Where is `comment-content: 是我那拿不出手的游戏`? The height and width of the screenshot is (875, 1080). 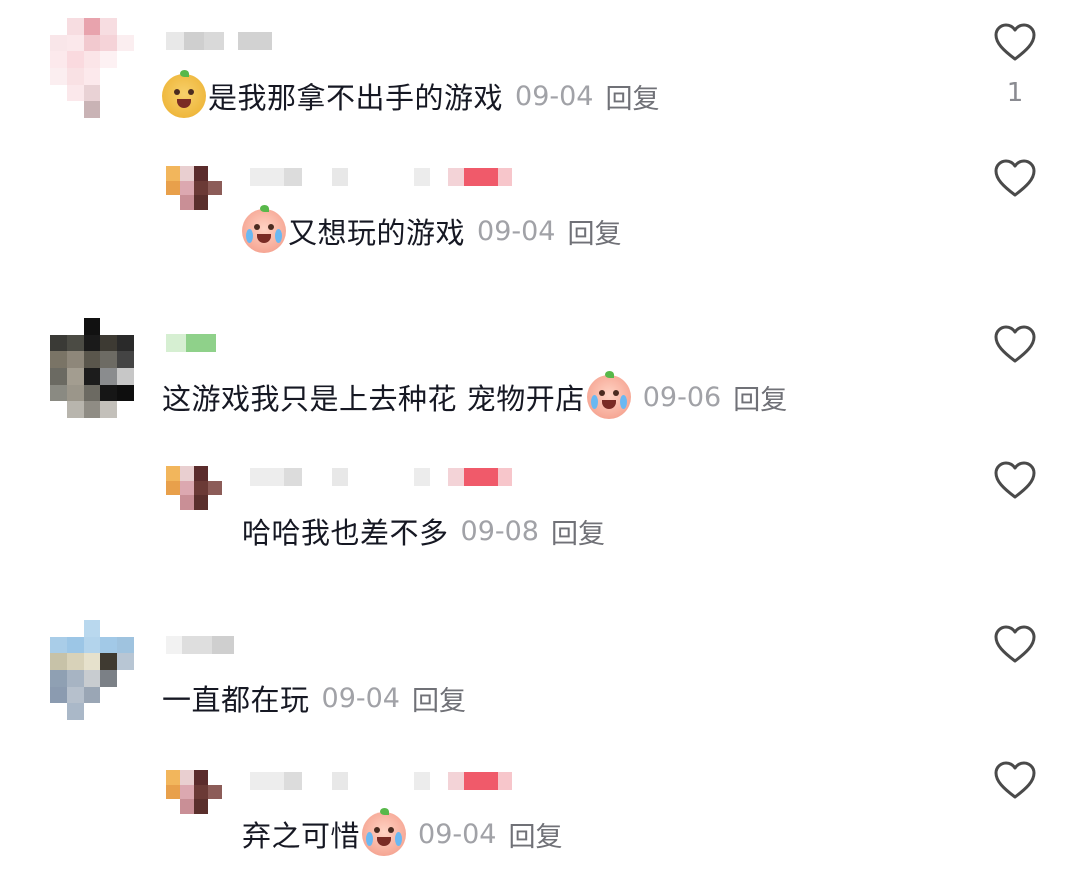
comment-content: 是我那拿不出手的游戏 is located at coordinates (356, 98).